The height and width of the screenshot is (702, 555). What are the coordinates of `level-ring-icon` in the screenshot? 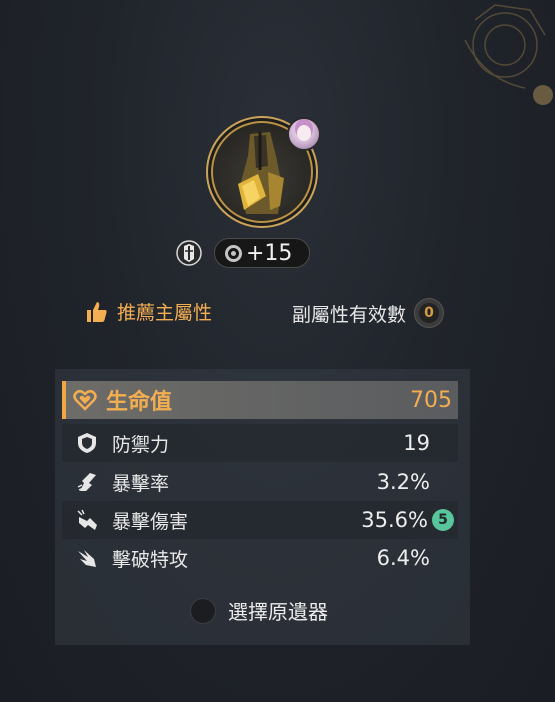 It's located at (233, 253).